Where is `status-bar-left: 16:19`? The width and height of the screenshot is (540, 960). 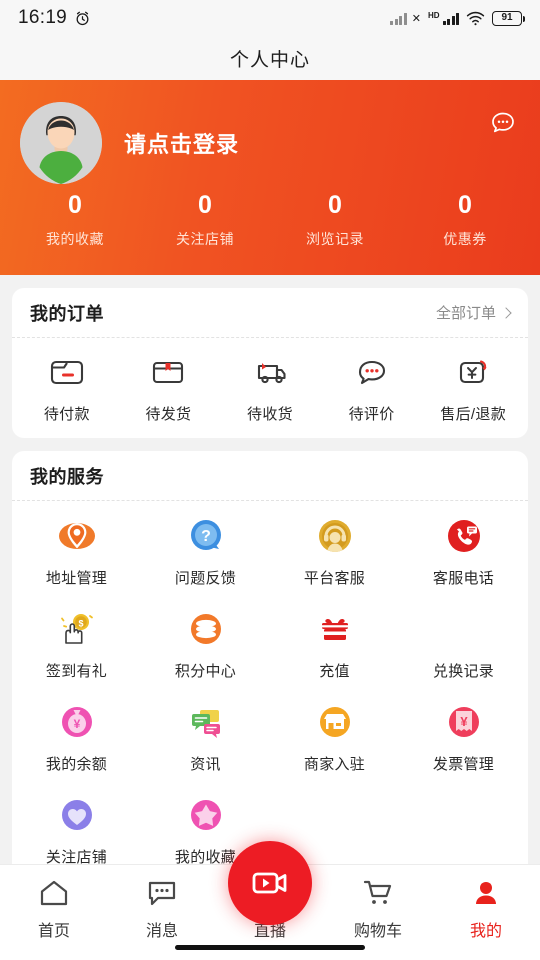
status-bar-left: 16:19 is located at coordinates (54, 18).